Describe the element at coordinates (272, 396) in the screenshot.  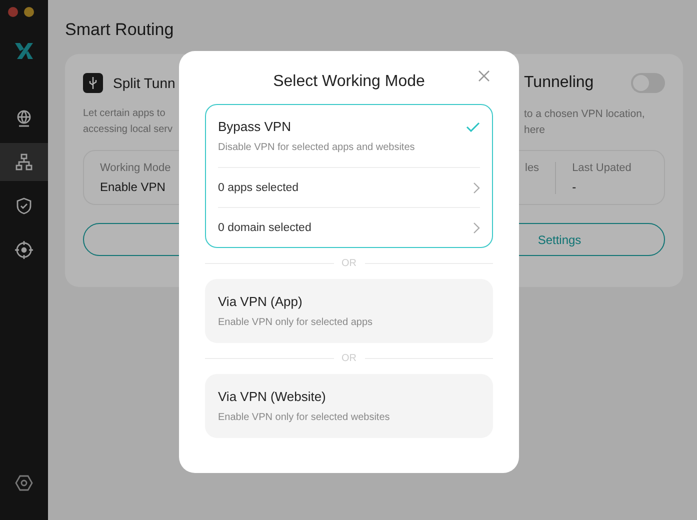
I see `mode-title: Via VPN (Website)` at that location.